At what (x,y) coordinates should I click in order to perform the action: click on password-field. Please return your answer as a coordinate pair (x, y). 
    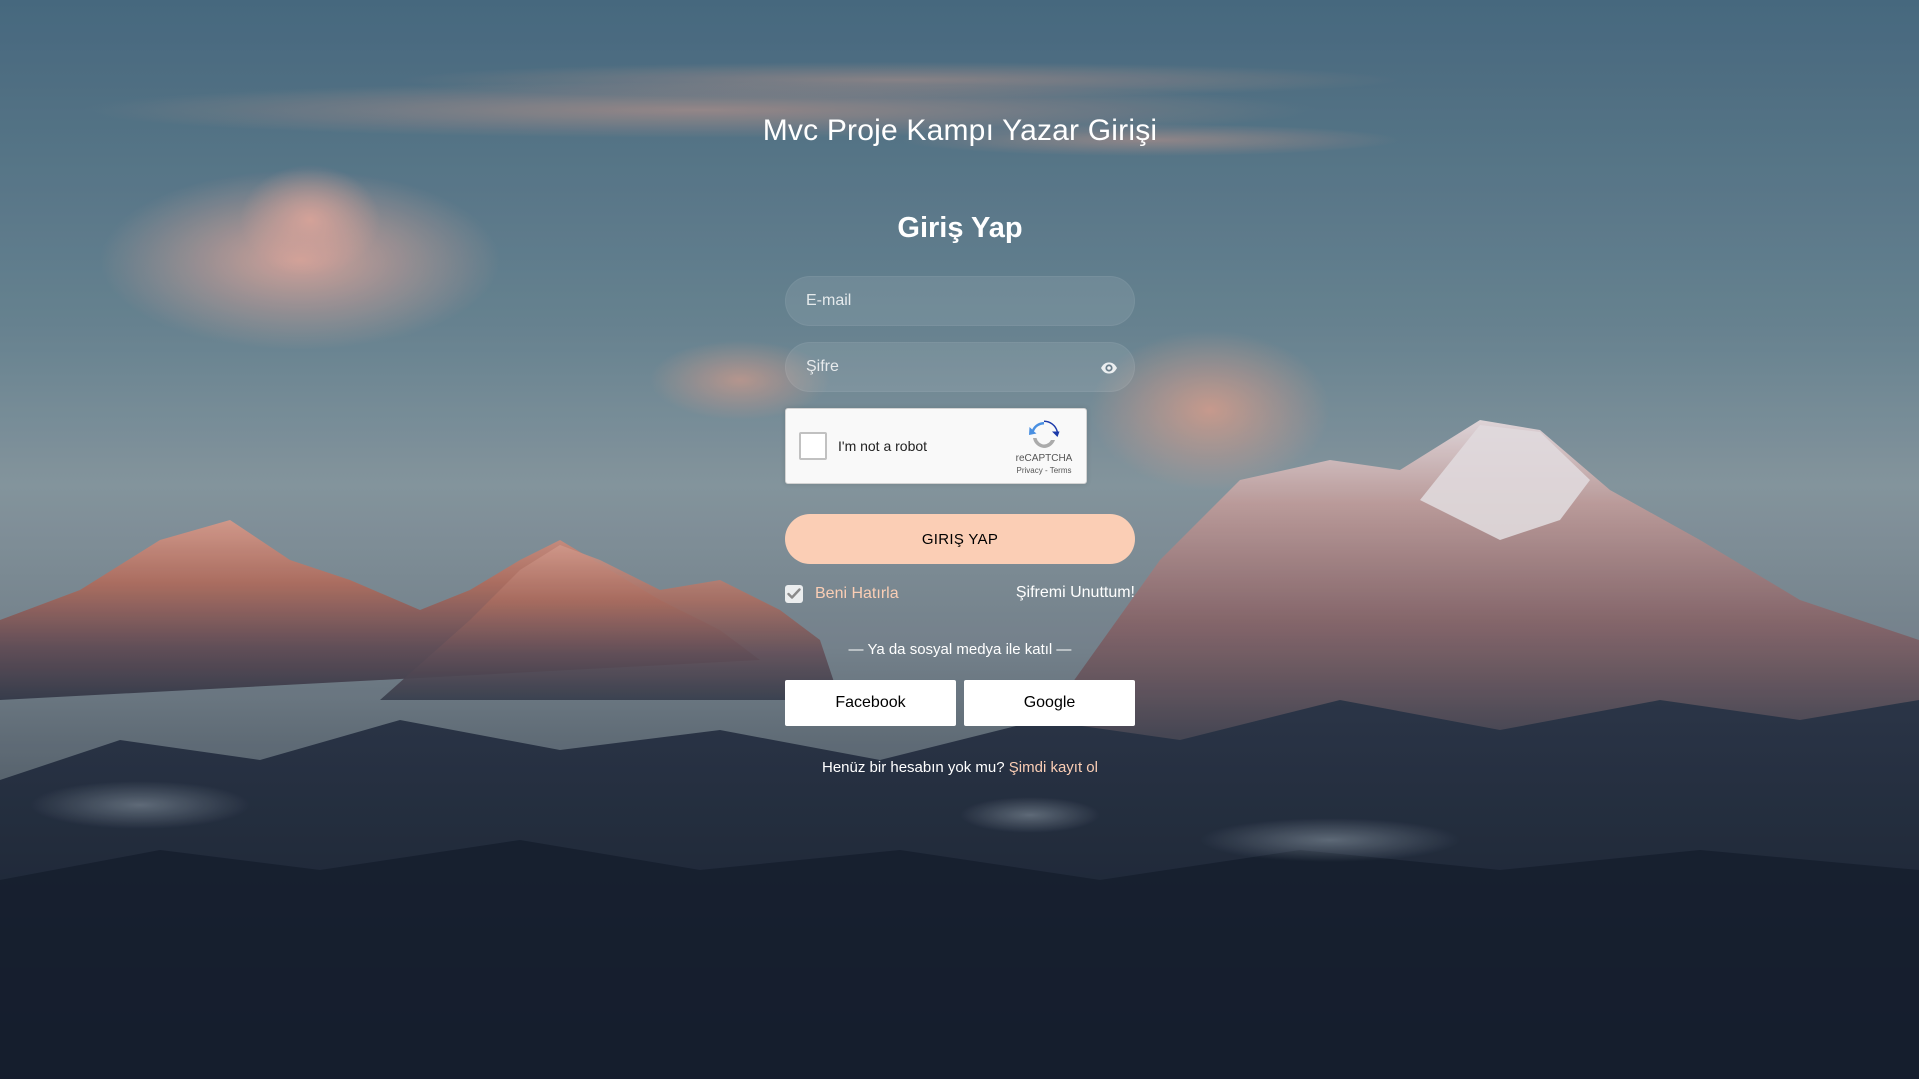
    Looking at the image, I should click on (960, 367).